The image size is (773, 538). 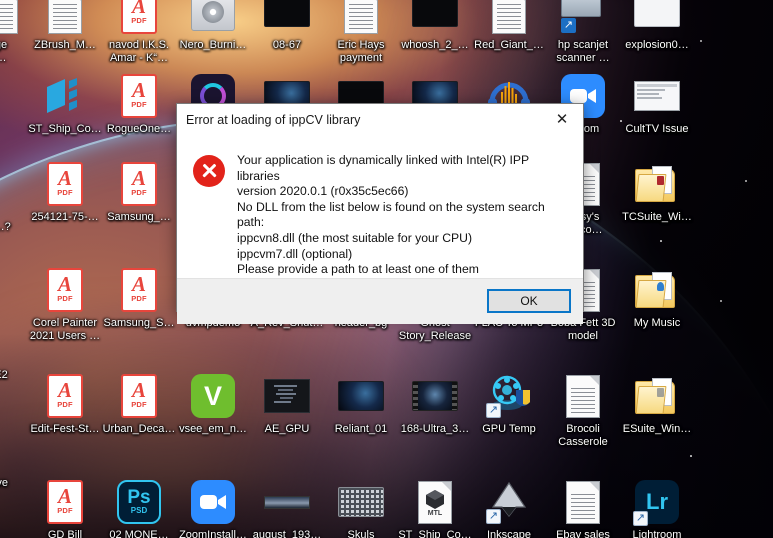 I want to click on desktop-icon-label: i…?, so click(x=5, y=227).